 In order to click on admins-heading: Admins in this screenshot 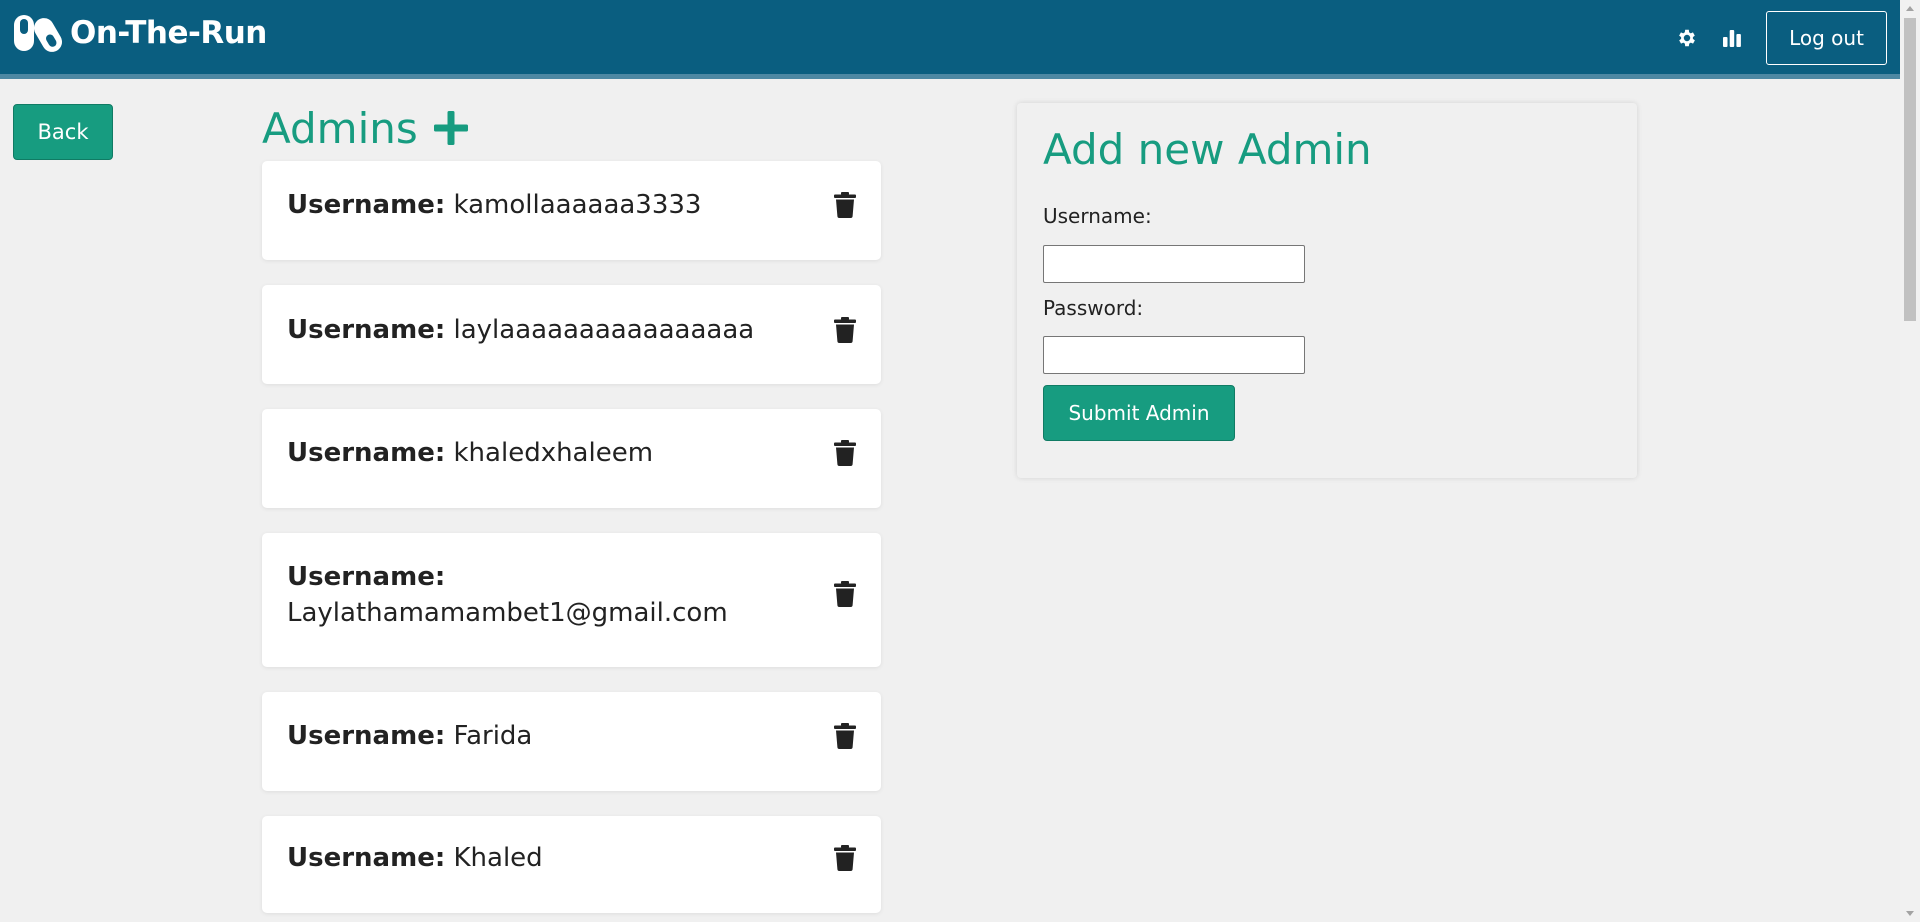, I will do `click(366, 128)`.